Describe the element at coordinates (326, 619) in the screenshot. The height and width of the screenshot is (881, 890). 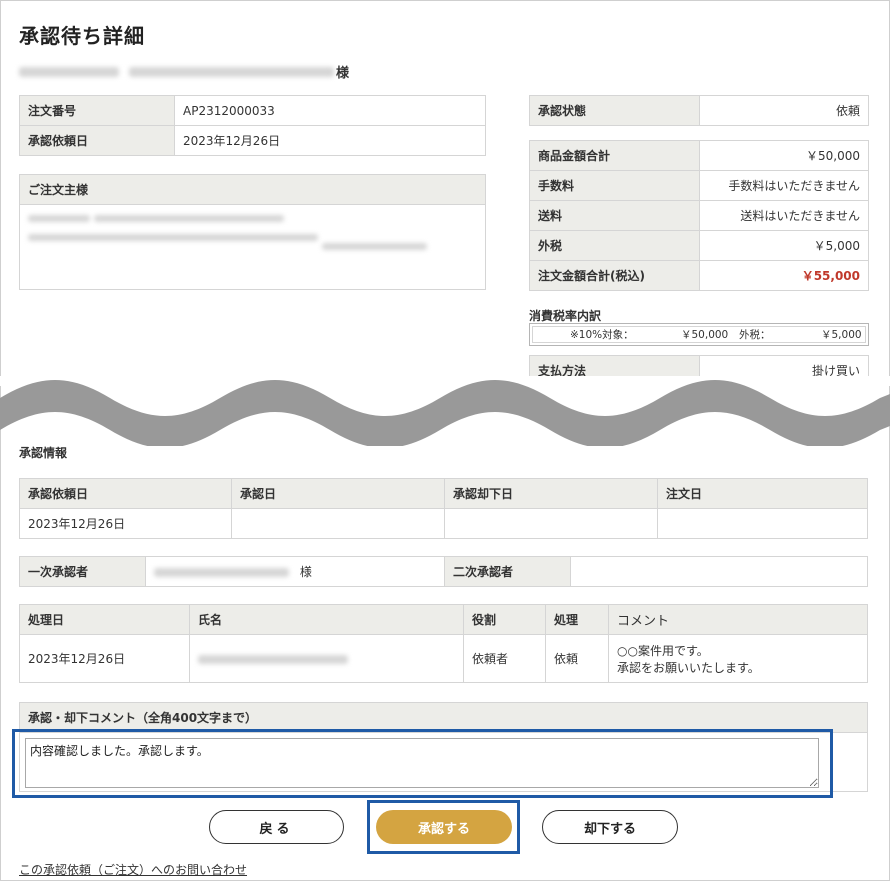
I see `column-header: 氏名` at that location.